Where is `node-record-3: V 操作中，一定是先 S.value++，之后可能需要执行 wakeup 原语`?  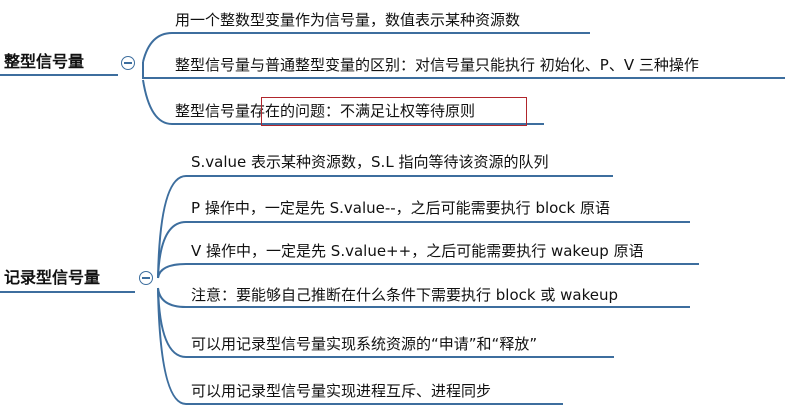
node-record-3: V 操作中，一定是先 S.value++，之后可能需要执行 wakeup 原语 is located at coordinates (417, 251).